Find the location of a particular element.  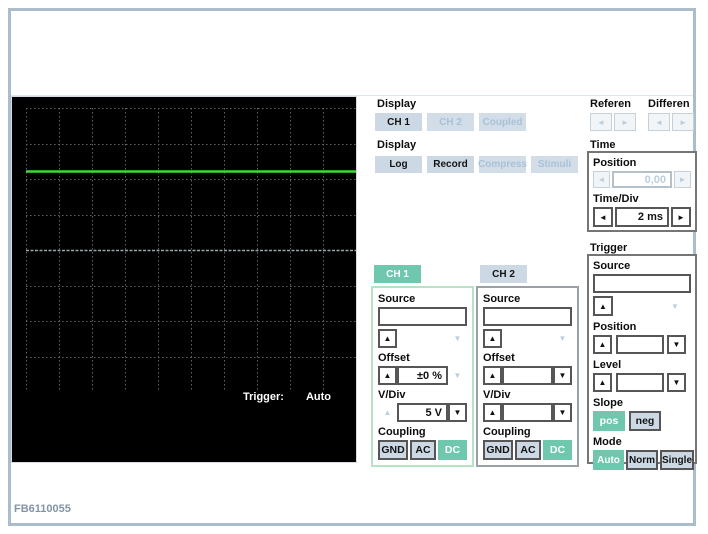

ch2-vdiv-field is located at coordinates (527, 412).